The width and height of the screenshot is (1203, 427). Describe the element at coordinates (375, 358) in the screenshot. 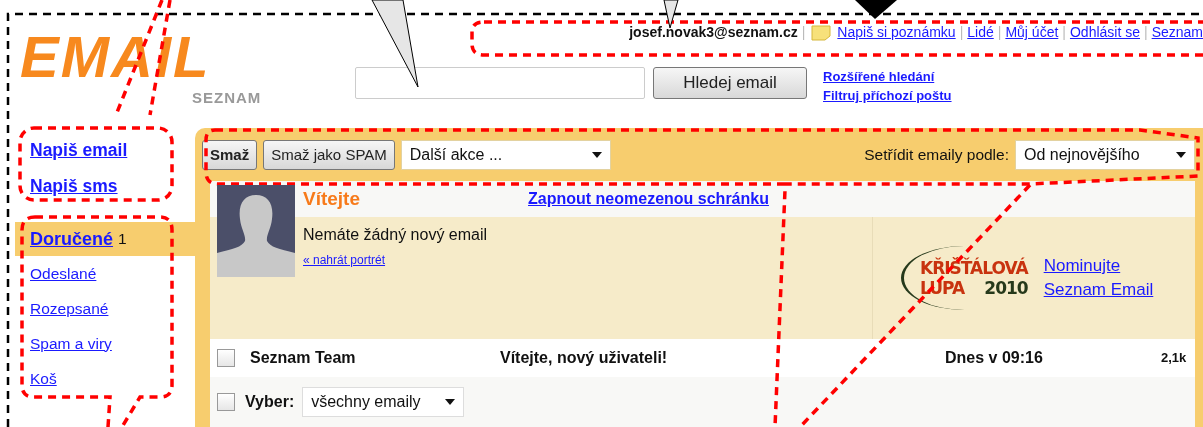

I see `message-sender: Seznam Team` at that location.